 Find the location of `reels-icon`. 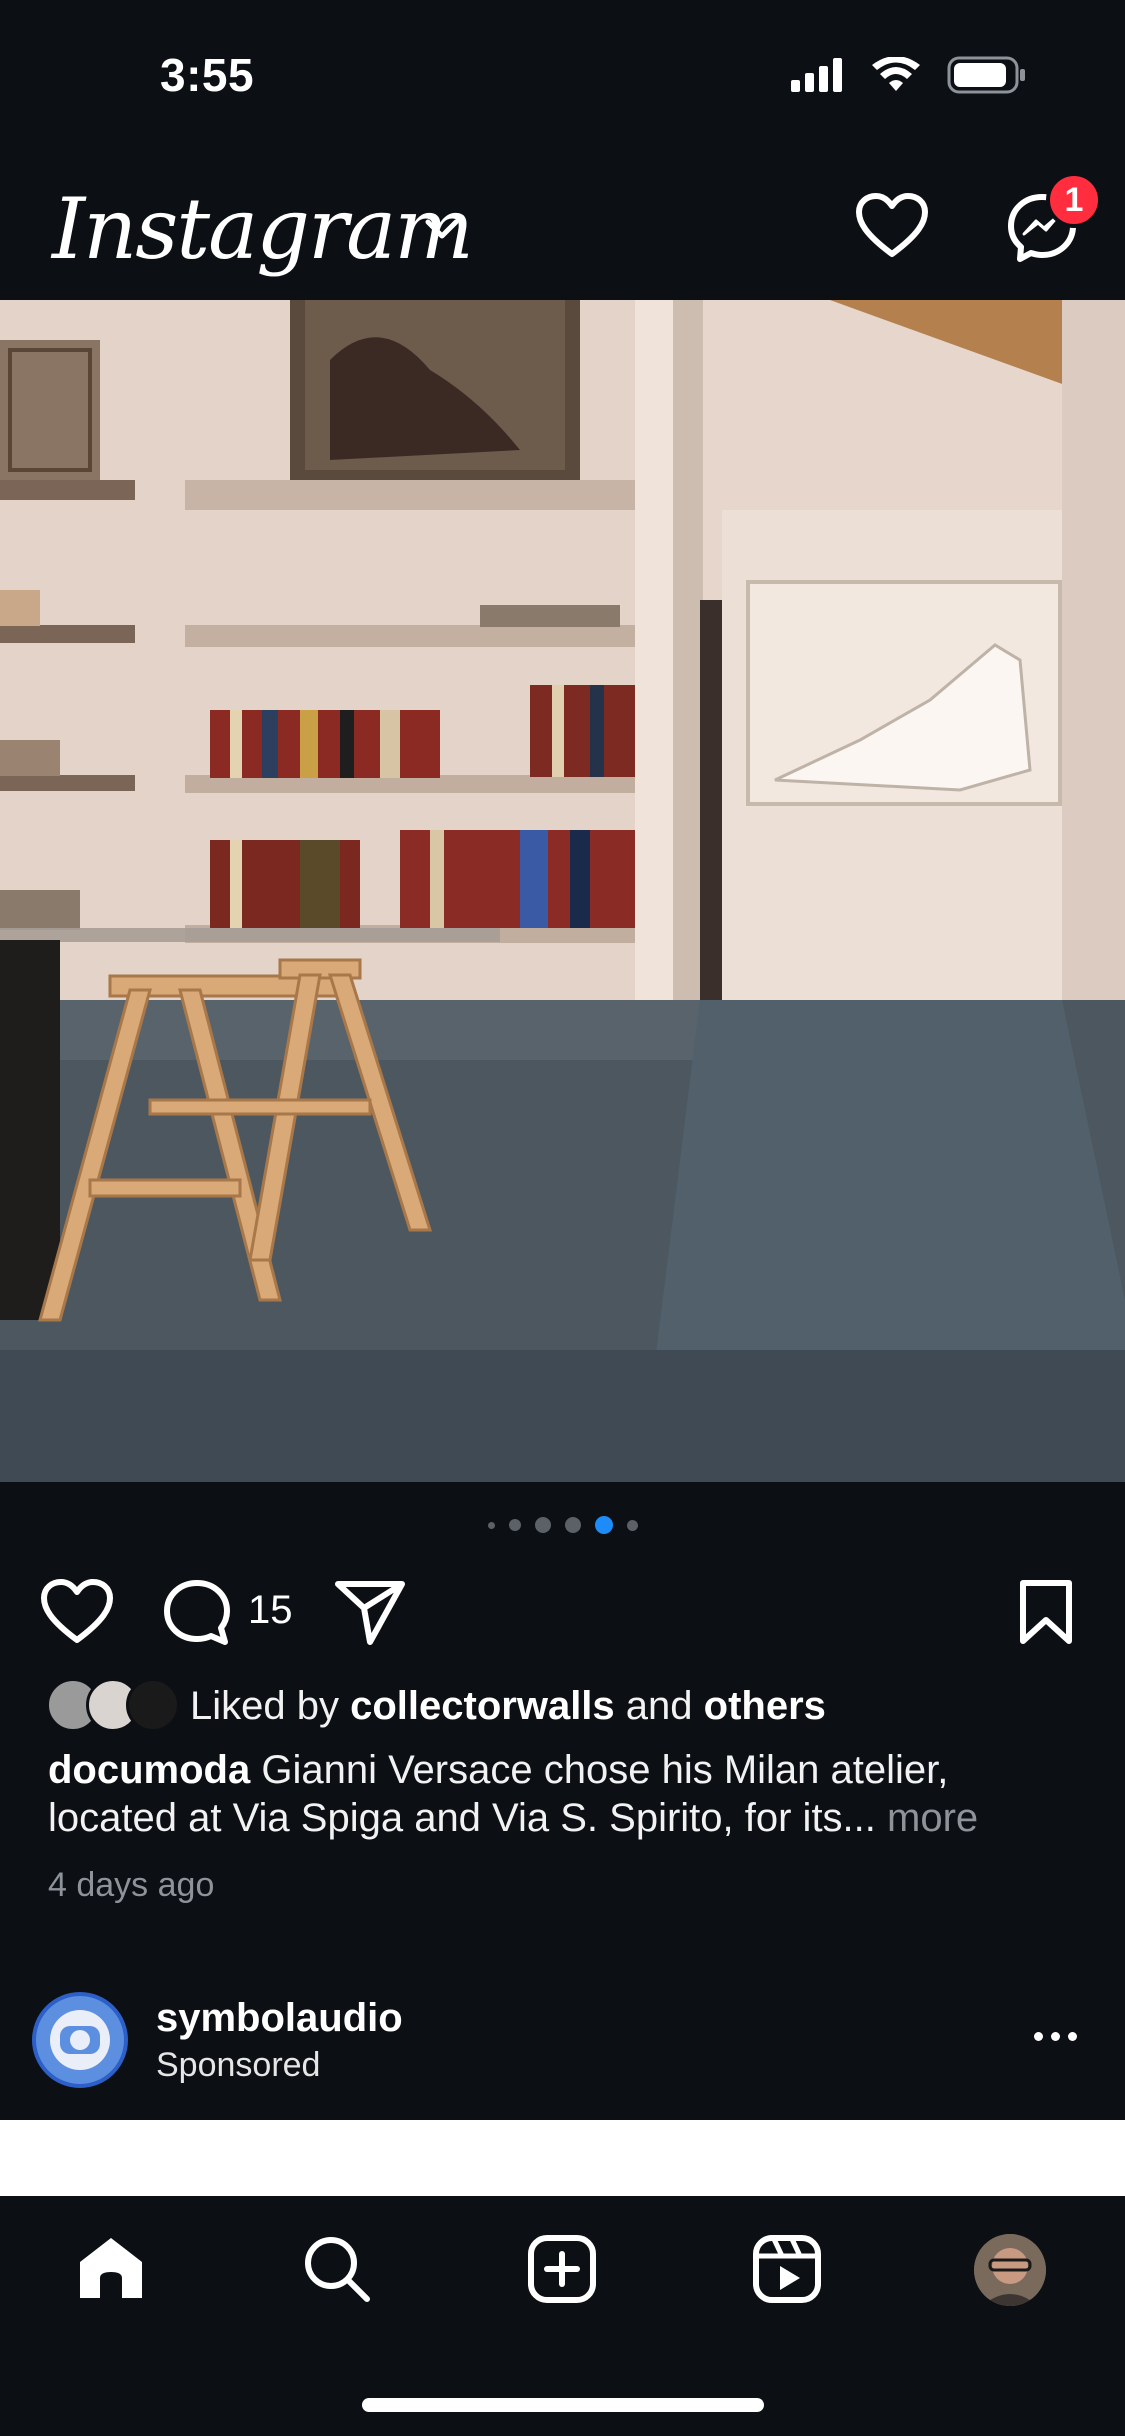

reels-icon is located at coordinates (787, 2269).